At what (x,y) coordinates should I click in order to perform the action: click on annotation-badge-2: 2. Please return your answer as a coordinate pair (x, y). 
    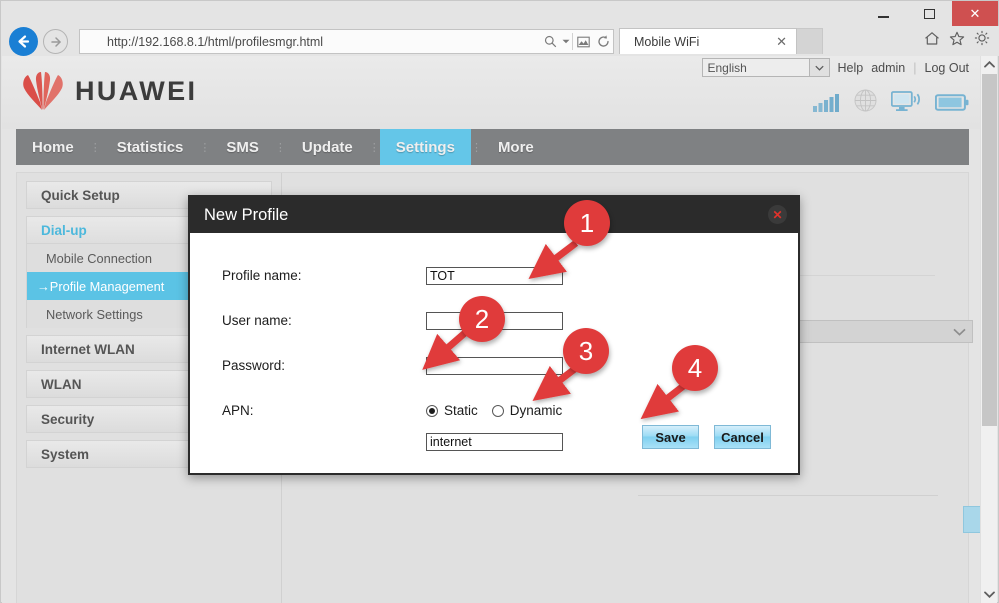
    Looking at the image, I should click on (482, 319).